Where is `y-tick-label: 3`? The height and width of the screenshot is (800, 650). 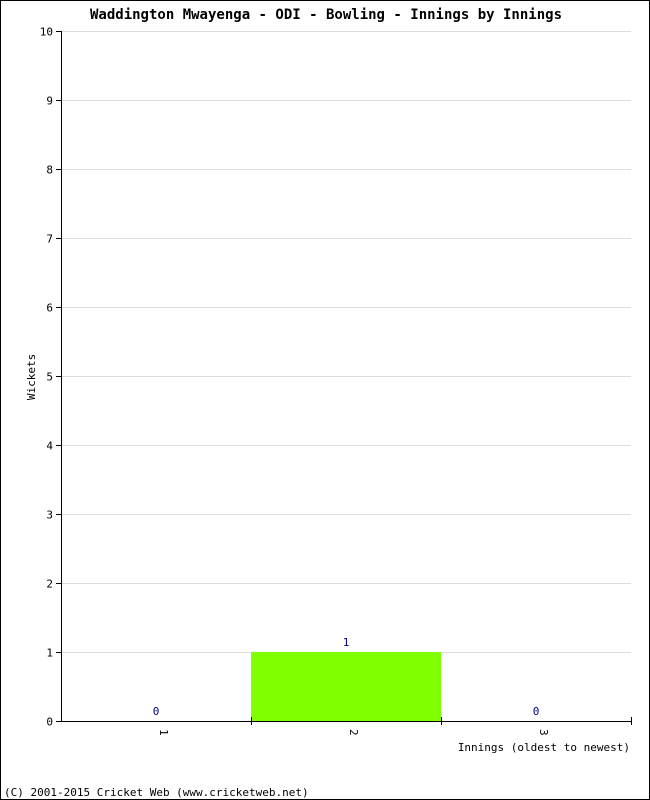
y-tick-label: 3 is located at coordinates (49, 515).